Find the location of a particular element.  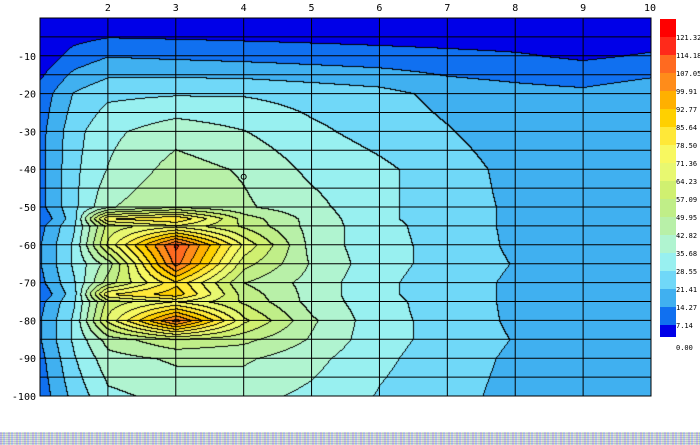

colorbar-label: 49.95 is located at coordinates (686, 218).